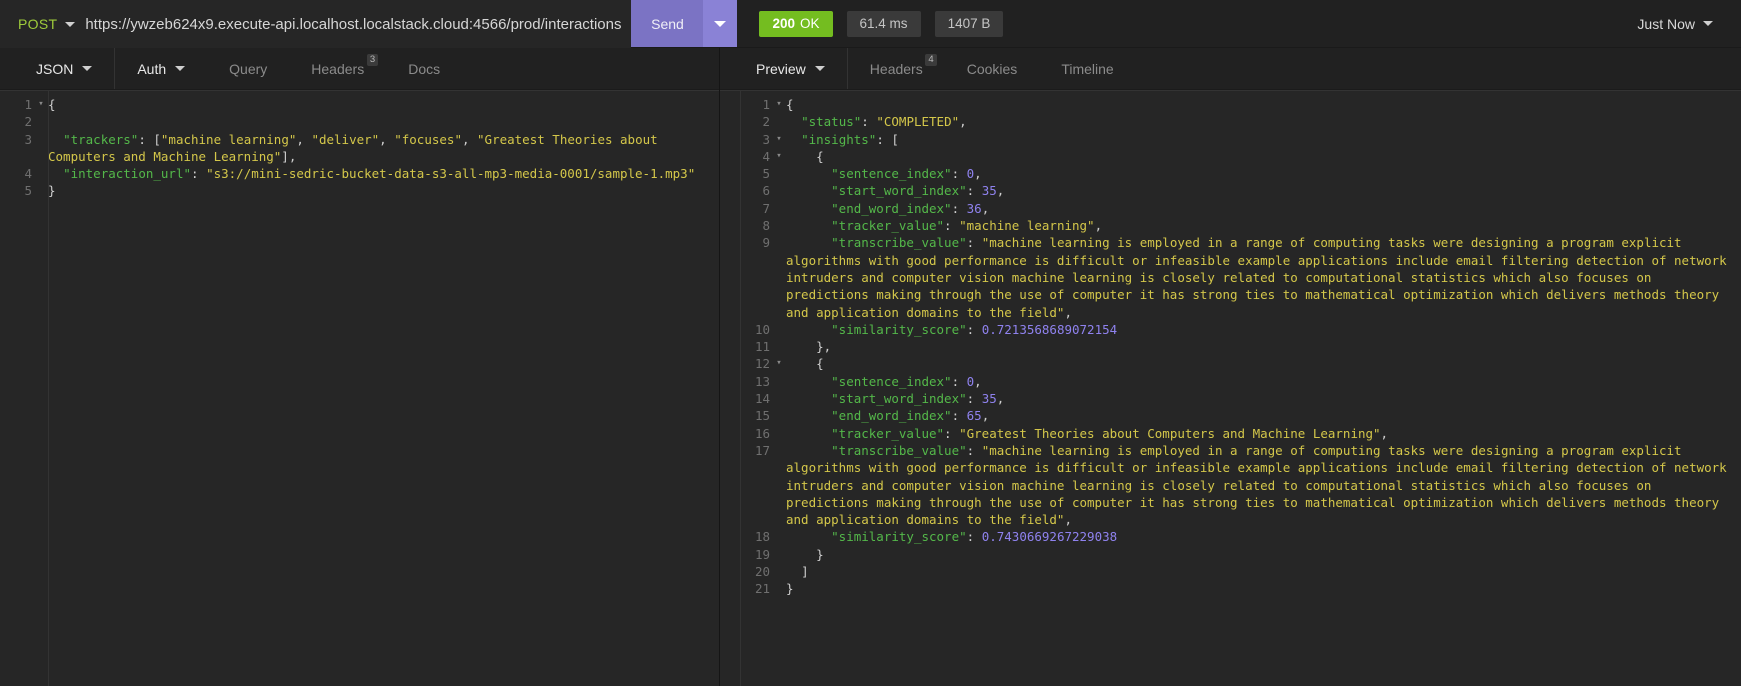 The width and height of the screenshot is (1741, 686). I want to click on token-n: 36, so click(974, 208).